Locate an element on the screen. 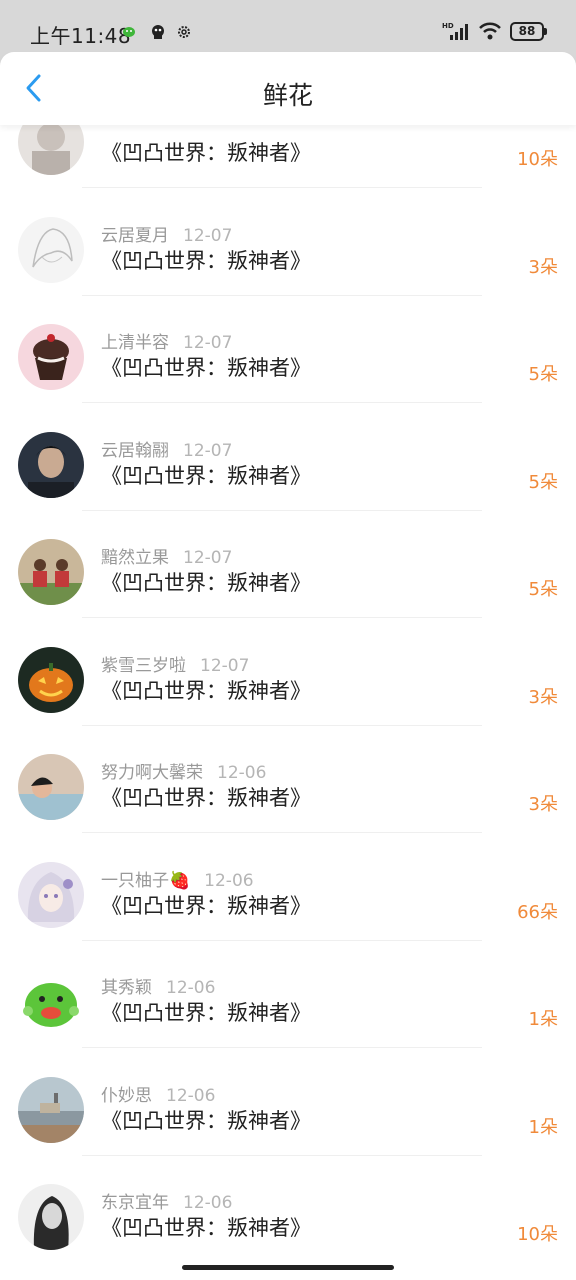 The image size is (576, 1280). user-name: 努力啊大馨荣 12-06 is located at coordinates (183, 770).